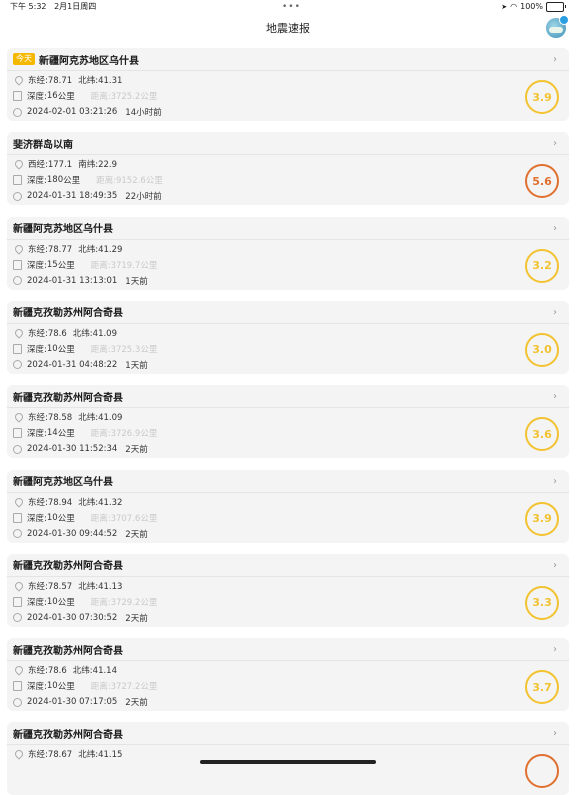 This screenshot has height=795, width=576. What do you see at coordinates (136, 365) in the screenshot?
I see `time-ago: 1天前` at bounding box center [136, 365].